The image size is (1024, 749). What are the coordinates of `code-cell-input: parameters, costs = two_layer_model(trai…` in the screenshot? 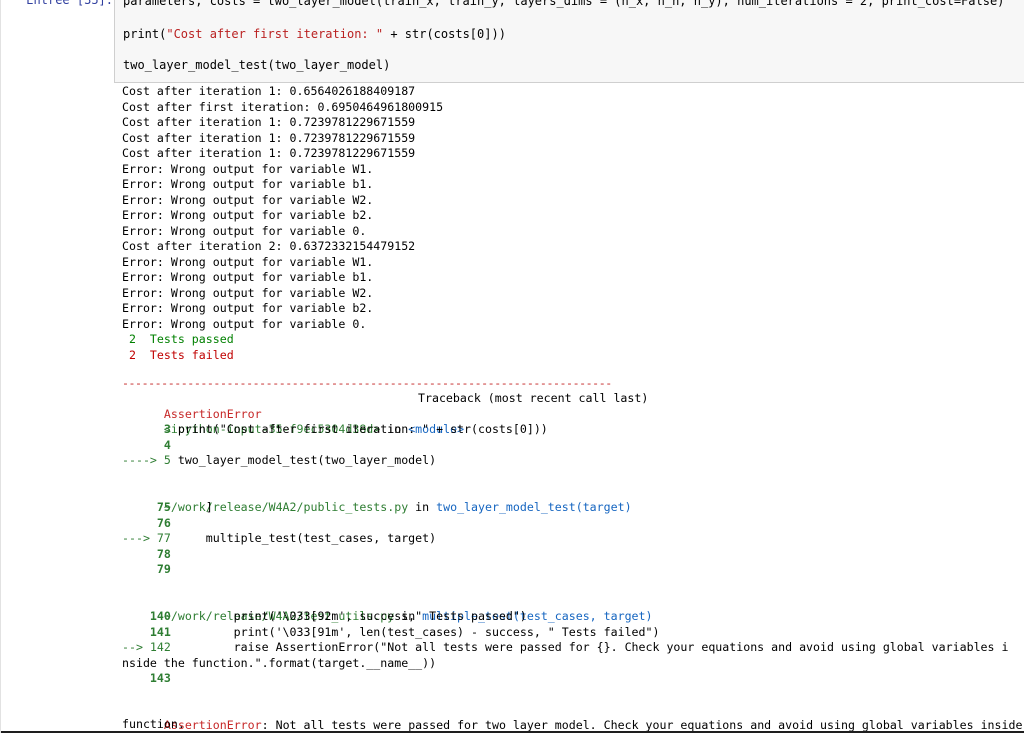 It's located at (569, 41).